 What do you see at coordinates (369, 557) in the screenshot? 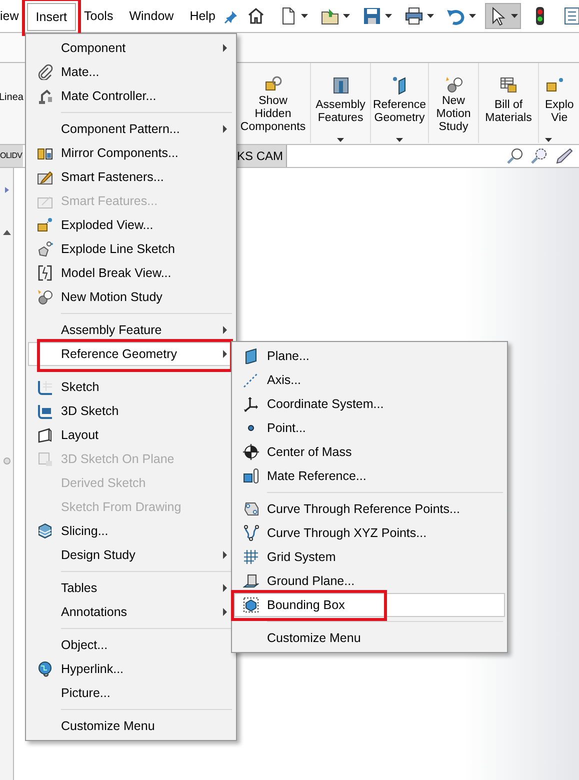
I see `menu-item: Grid System` at bounding box center [369, 557].